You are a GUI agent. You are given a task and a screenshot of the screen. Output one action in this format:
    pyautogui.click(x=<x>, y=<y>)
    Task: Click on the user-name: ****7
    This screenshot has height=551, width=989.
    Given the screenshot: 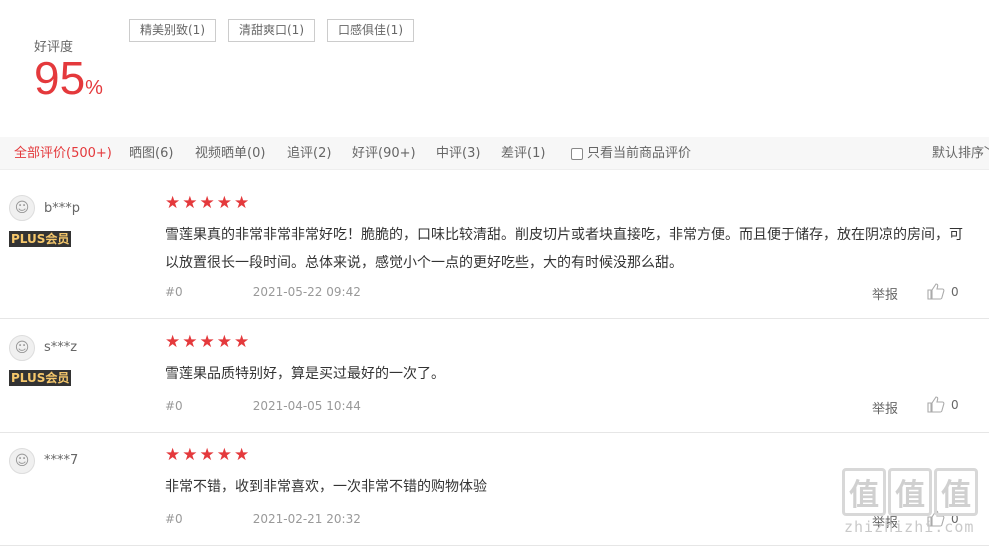 What is the action you would take?
    pyautogui.click(x=61, y=460)
    